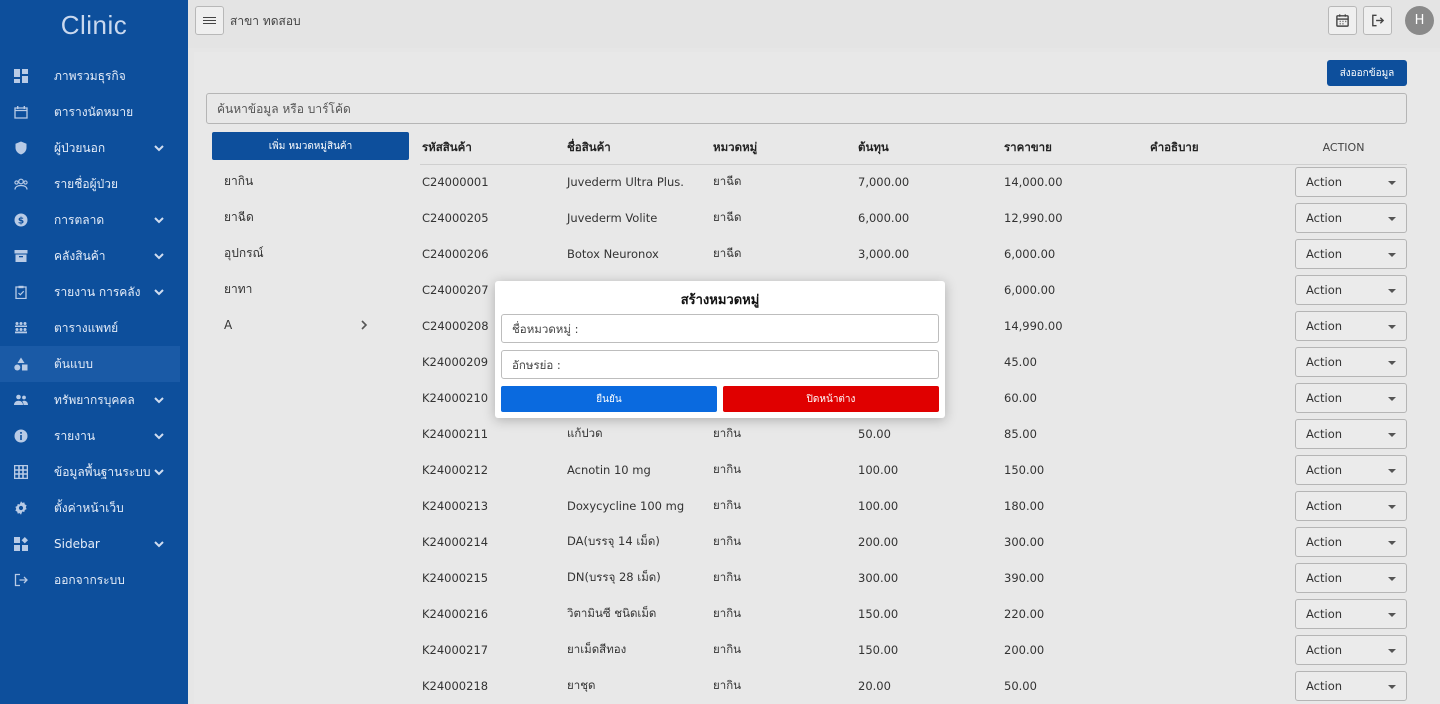 Image resolution: width=1440 pixels, height=704 pixels. Describe the element at coordinates (831, 399) in the screenshot. I see `close-modal-button: ปิดหน้าต่าง` at that location.